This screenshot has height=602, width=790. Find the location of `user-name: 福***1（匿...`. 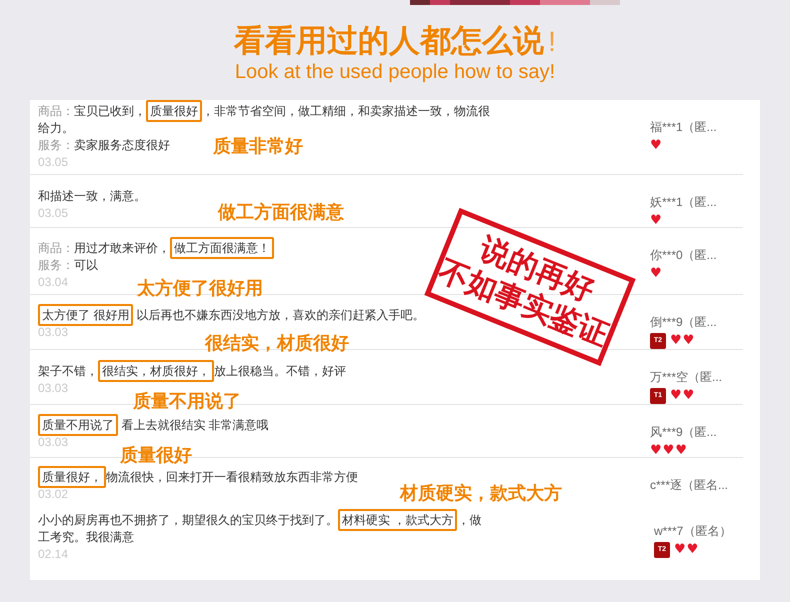

user-name: 福***1（匿... is located at coordinates (683, 127).